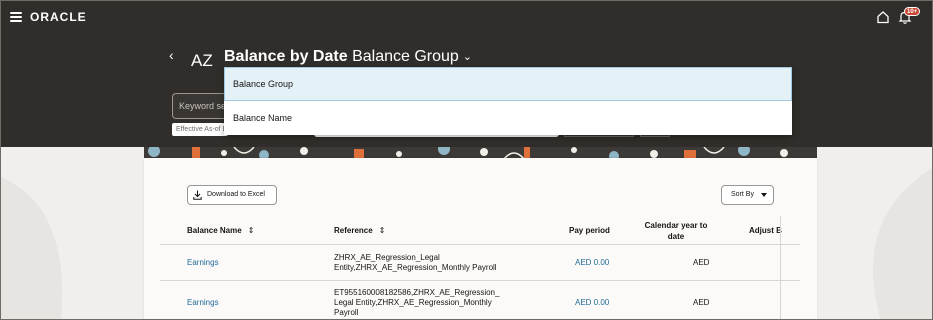 Image resolution: width=933 pixels, height=320 pixels. What do you see at coordinates (780, 267) in the screenshot?
I see `column-divider` at bounding box center [780, 267].